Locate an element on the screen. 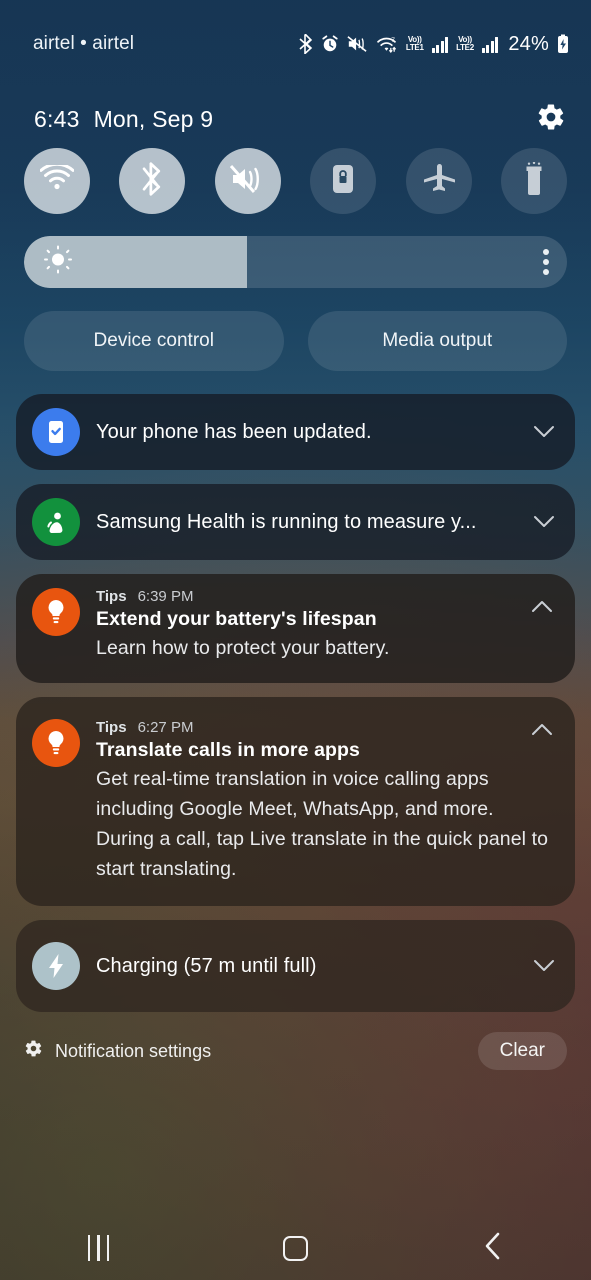 This screenshot has height=1280, width=591. toggle-sound-mode is located at coordinates (247, 181).